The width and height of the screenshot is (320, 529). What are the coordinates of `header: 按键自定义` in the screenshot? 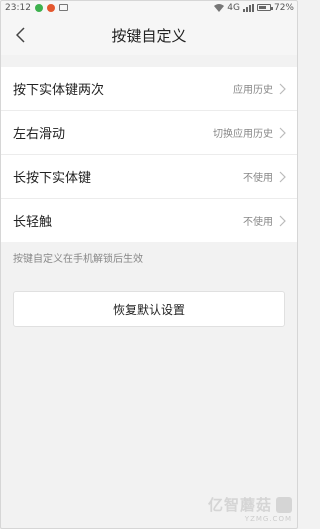 It's located at (149, 35).